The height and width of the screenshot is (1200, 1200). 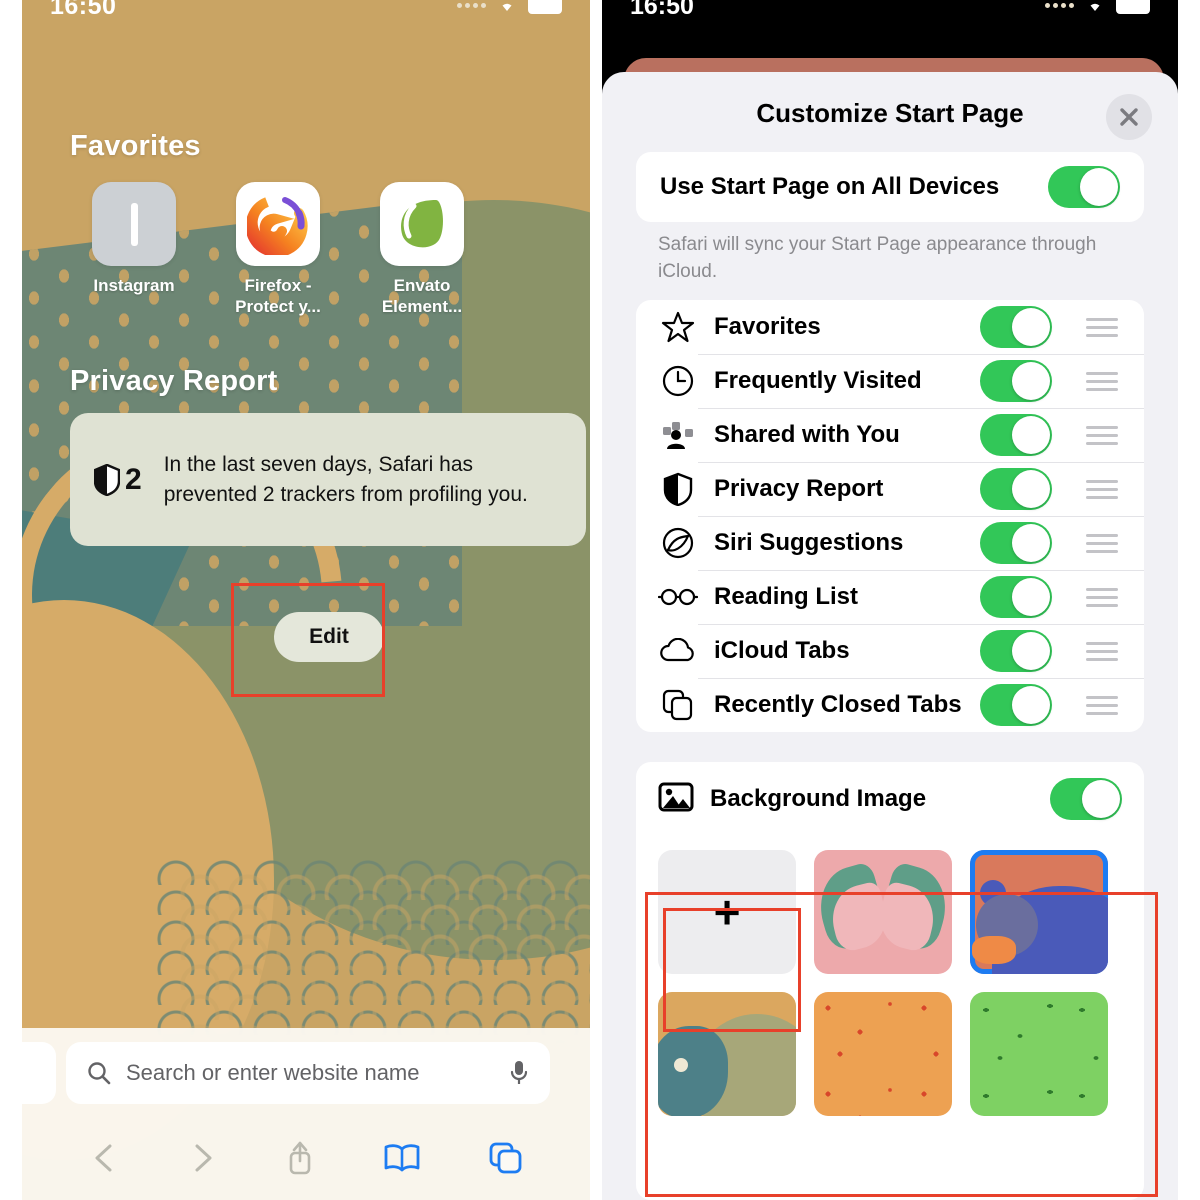 What do you see at coordinates (678, 543) in the screenshot?
I see `siri-suggestions-icon` at bounding box center [678, 543].